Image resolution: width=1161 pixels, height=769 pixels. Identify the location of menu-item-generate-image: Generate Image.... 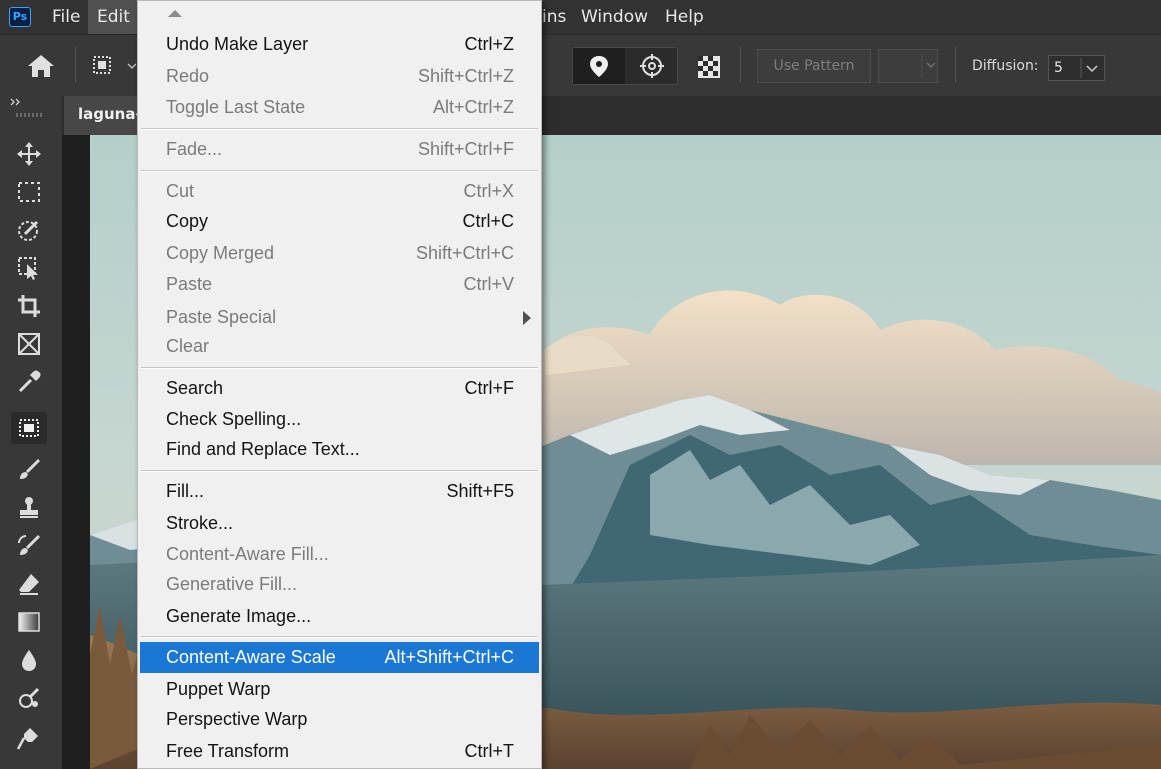
(339, 616).